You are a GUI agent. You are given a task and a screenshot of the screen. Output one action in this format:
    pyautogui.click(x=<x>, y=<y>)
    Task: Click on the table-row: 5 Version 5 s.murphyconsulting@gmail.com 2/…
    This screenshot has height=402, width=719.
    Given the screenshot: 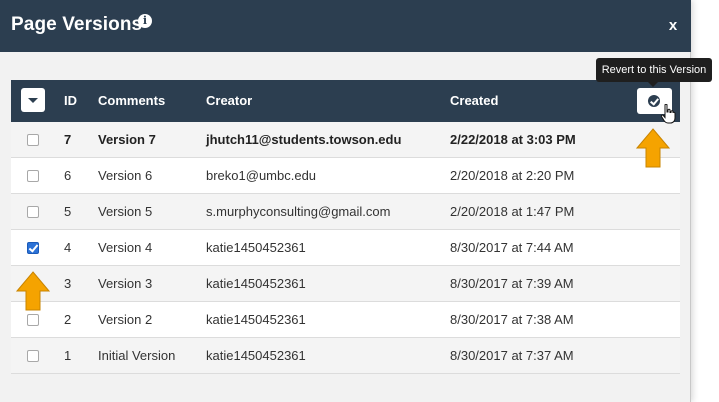 What is the action you would take?
    pyautogui.click(x=345, y=212)
    